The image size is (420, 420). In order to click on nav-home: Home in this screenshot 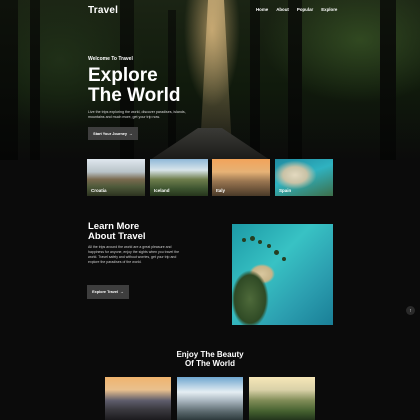, I will do `click(262, 9)`.